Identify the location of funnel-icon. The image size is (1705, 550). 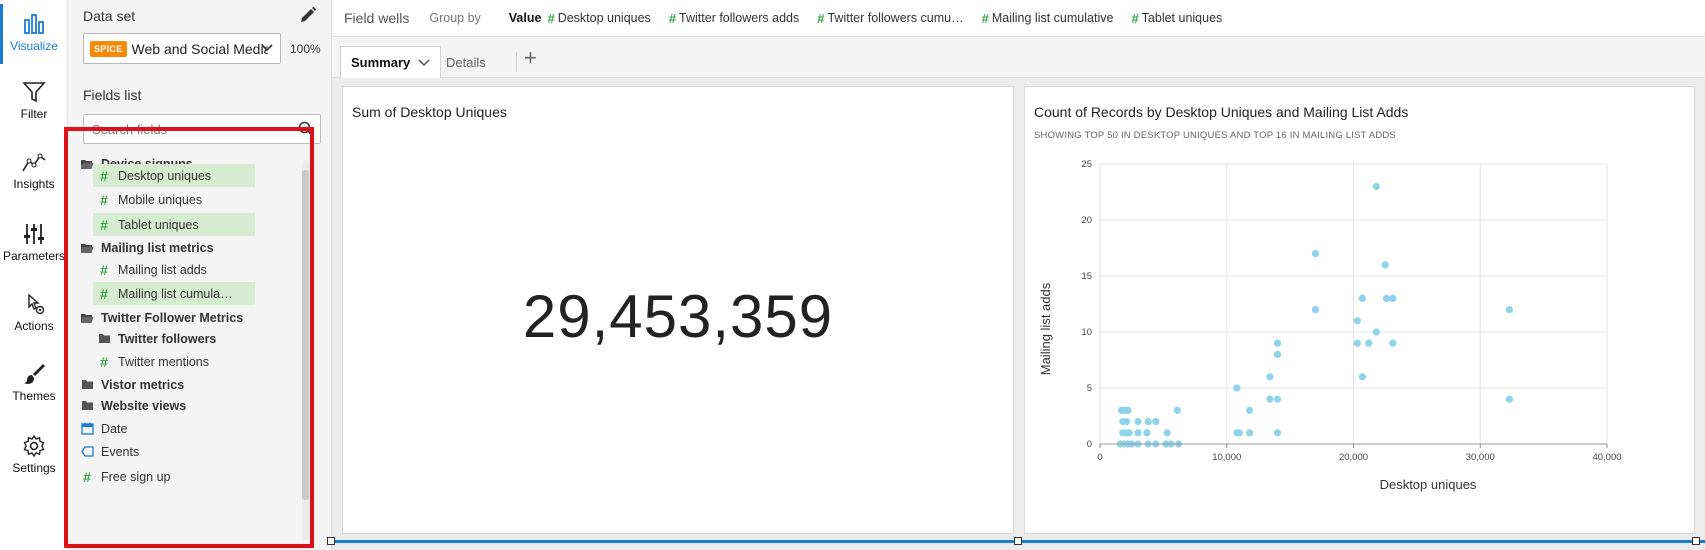
(34, 92).